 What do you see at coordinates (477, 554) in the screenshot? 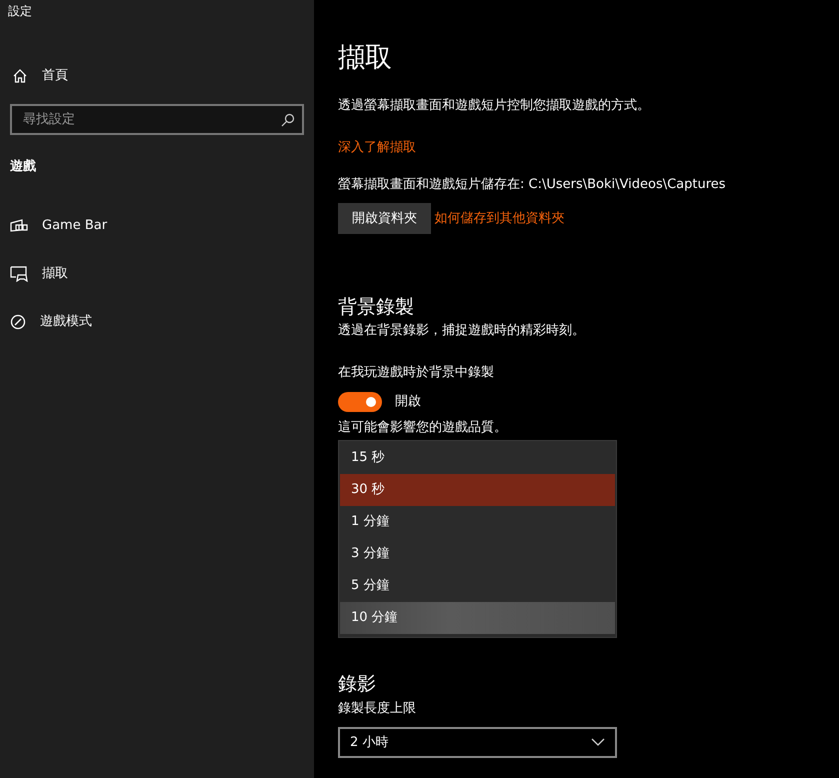
I see `dropdown-option: 3 分鐘` at bounding box center [477, 554].